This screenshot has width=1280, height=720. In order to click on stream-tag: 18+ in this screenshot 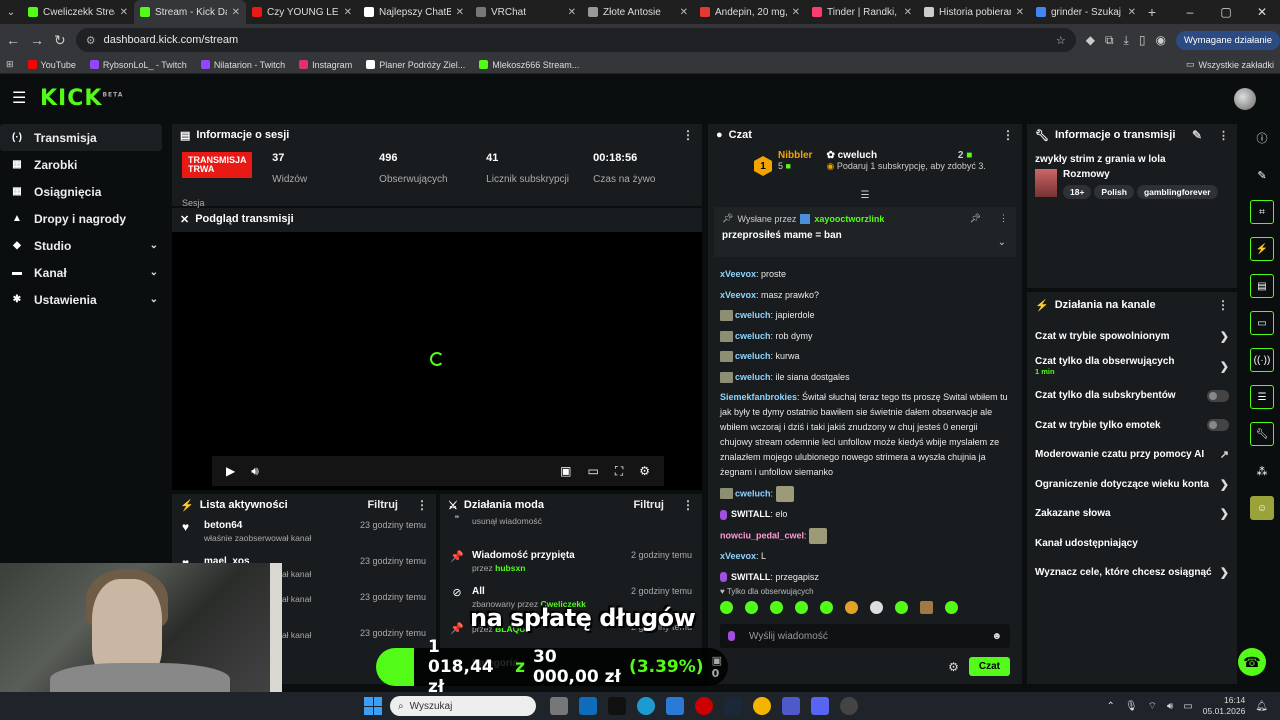, I will do `click(1077, 192)`.